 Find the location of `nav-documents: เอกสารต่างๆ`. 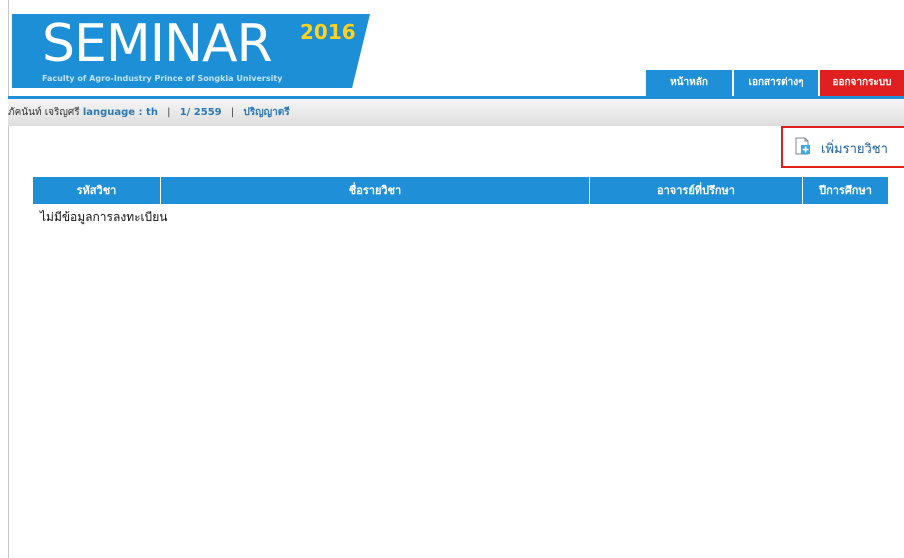

nav-documents: เอกสารต่างๆ is located at coordinates (776, 83).